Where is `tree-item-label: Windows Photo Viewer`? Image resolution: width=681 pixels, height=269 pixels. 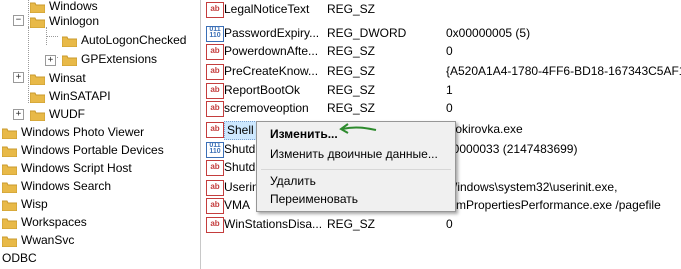
tree-item-label: Windows Photo Viewer is located at coordinates (83, 132).